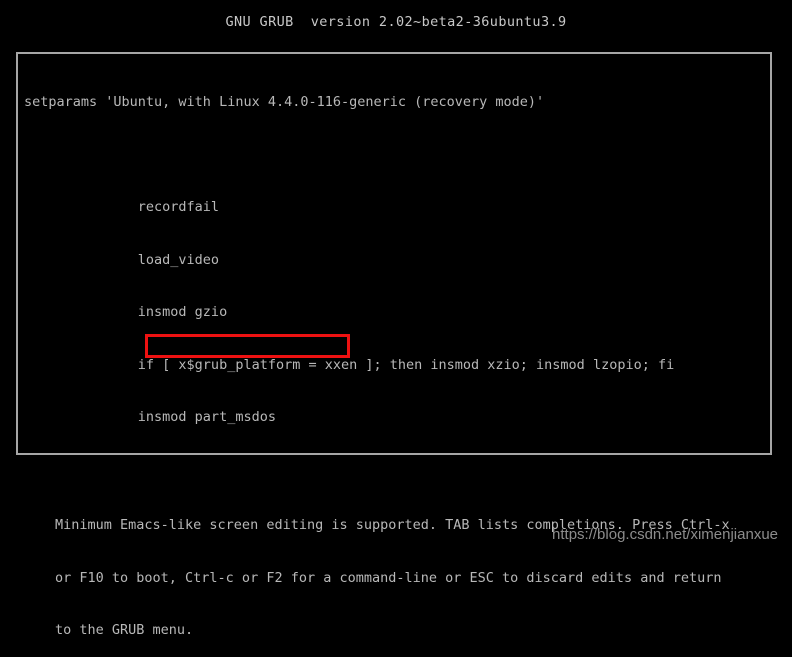 The image size is (792, 657). What do you see at coordinates (124, 630) in the screenshot?
I see `help-line: to the GRUB menu.` at bounding box center [124, 630].